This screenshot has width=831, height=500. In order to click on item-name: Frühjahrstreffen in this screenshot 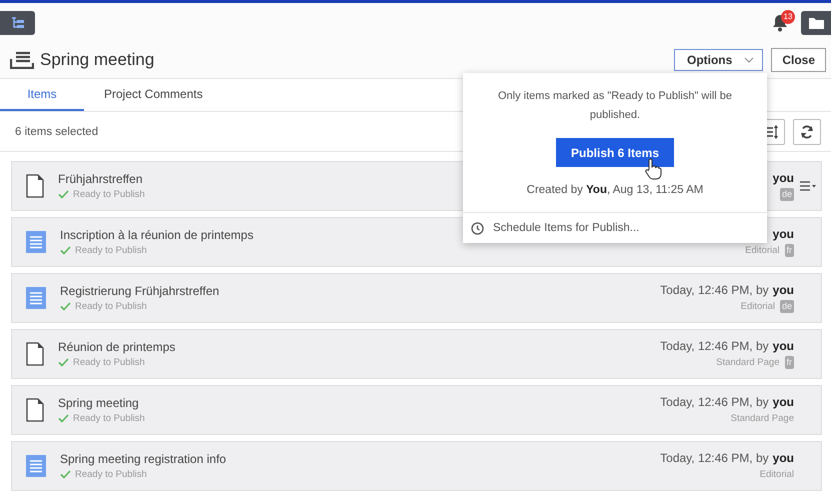, I will do `click(101, 179)`.